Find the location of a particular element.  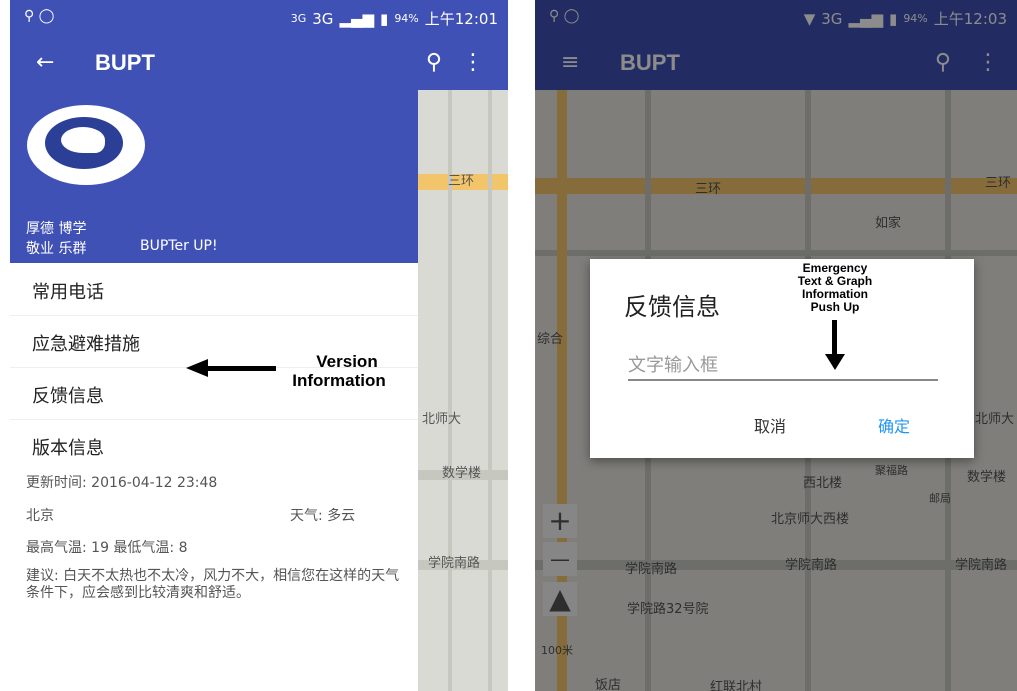

drawer-item-label: 版本信息 is located at coordinates (68, 448).